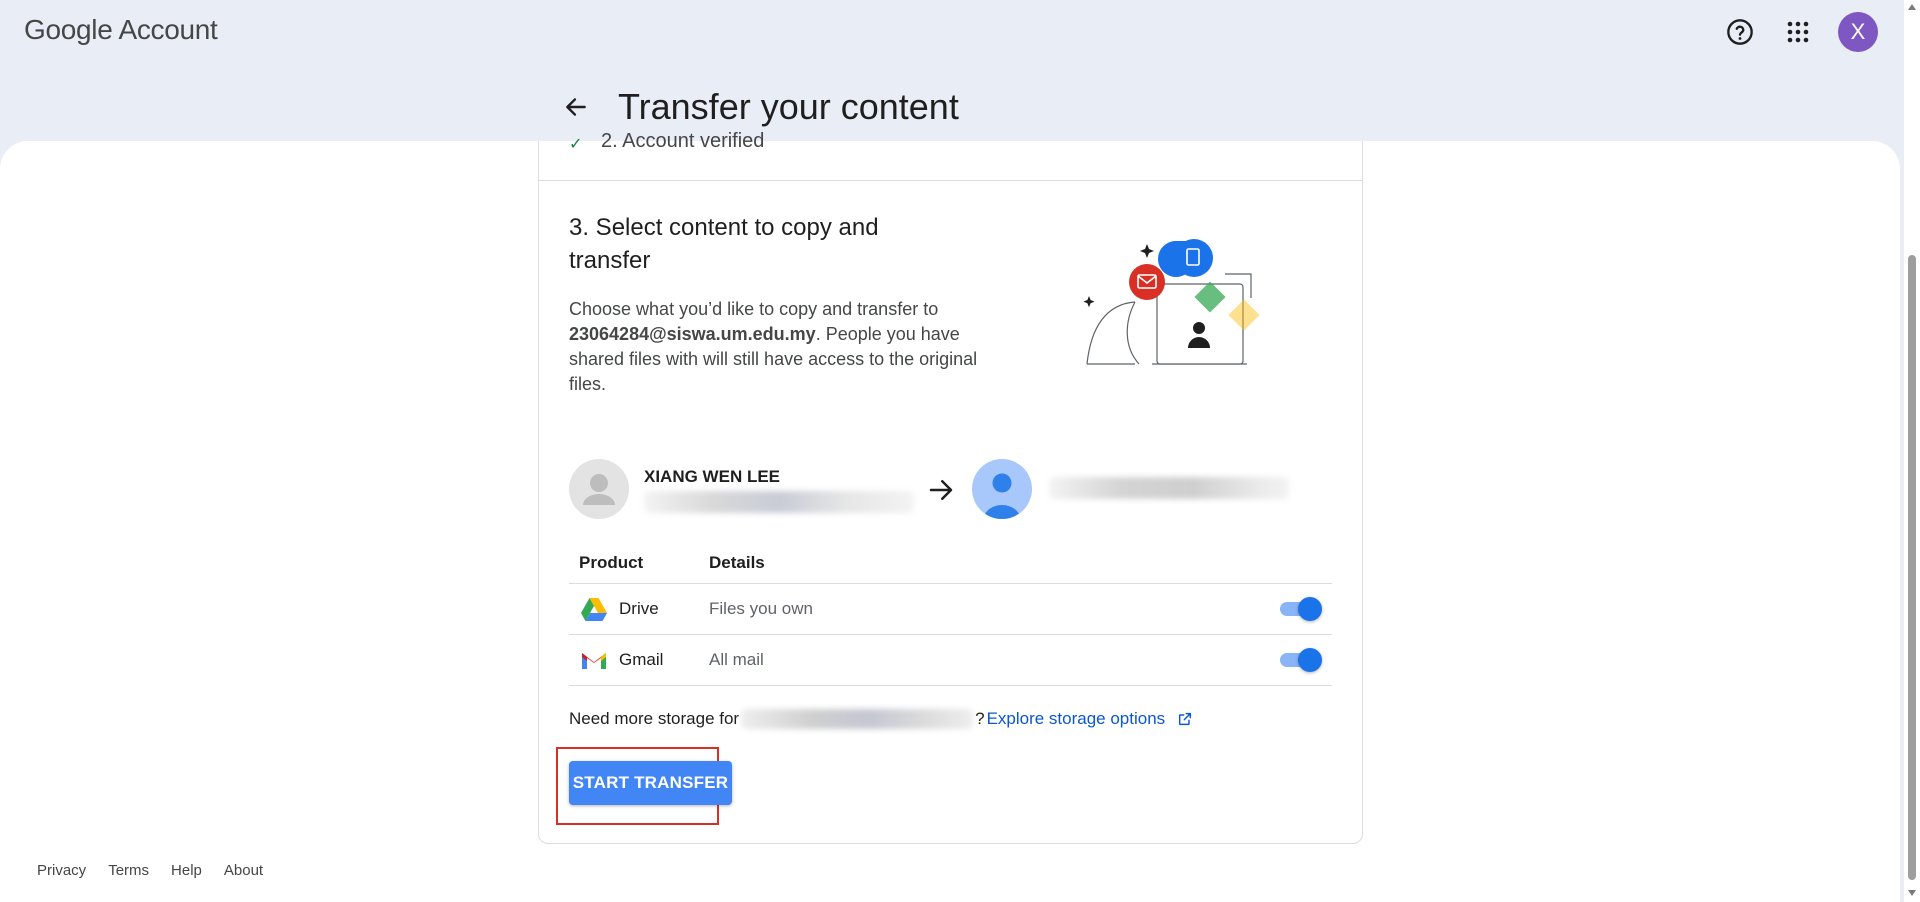  Describe the element at coordinates (761, 608) in the screenshot. I see `product-details: Files you own` at that location.